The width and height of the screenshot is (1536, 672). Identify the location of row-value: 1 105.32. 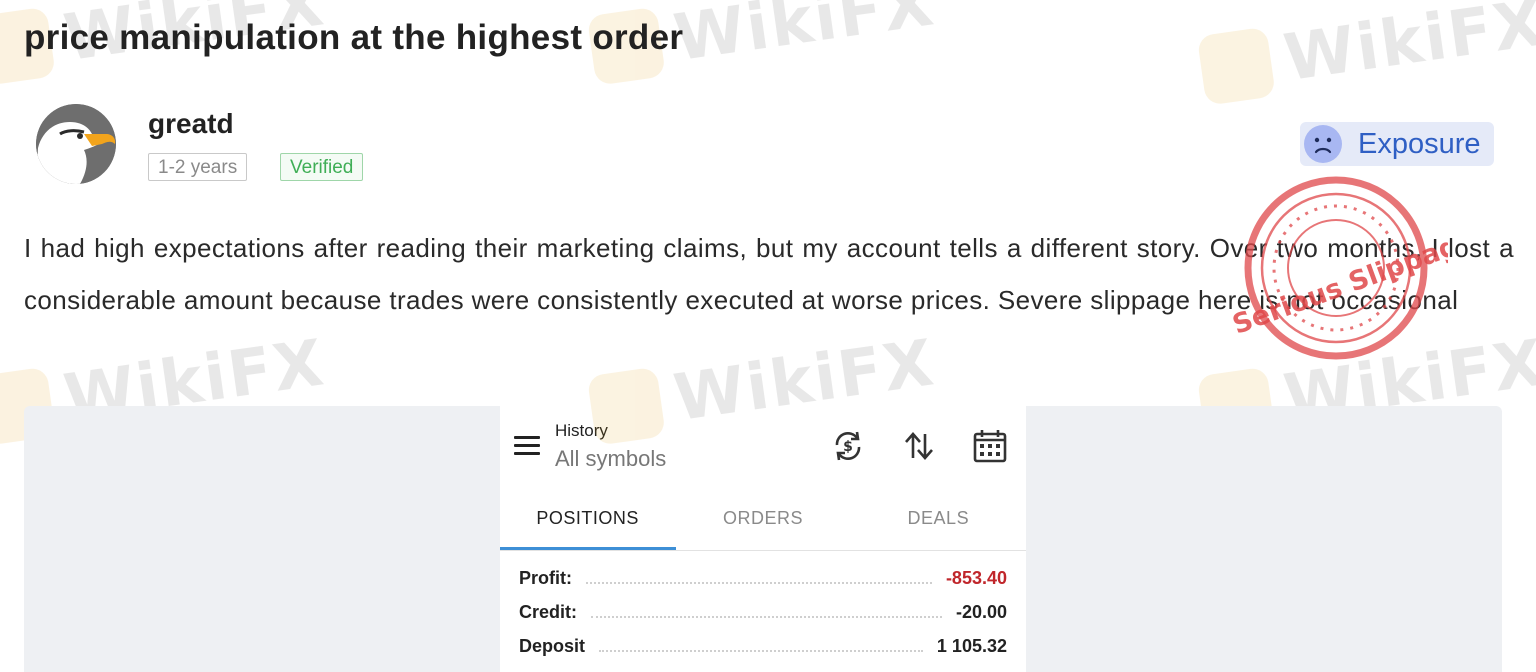
(971, 645).